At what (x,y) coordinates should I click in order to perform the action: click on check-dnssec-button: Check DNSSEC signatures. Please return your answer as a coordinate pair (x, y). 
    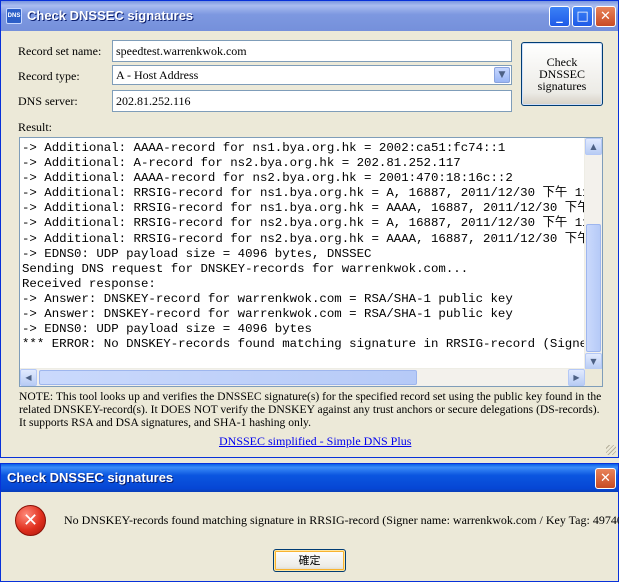
    Looking at the image, I should click on (562, 74).